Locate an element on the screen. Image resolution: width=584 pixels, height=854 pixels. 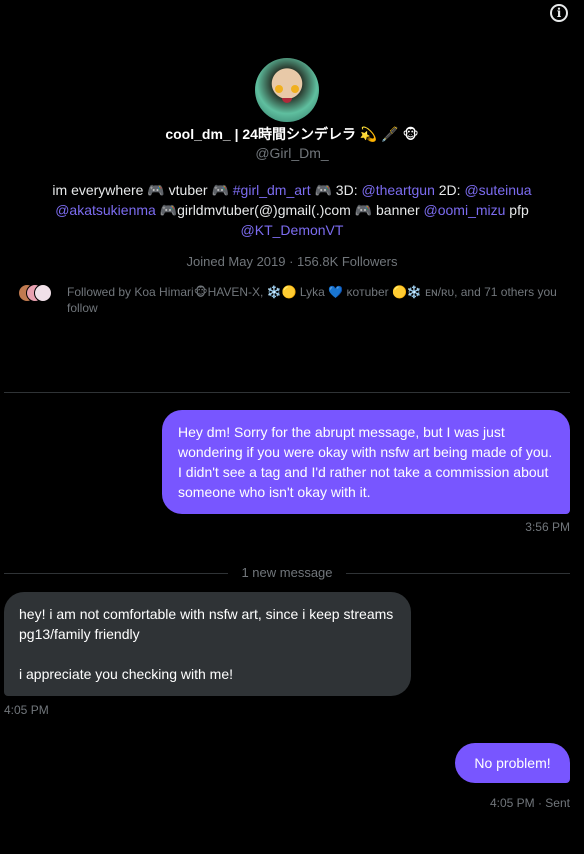
follower-avatar is located at coordinates (43, 293).